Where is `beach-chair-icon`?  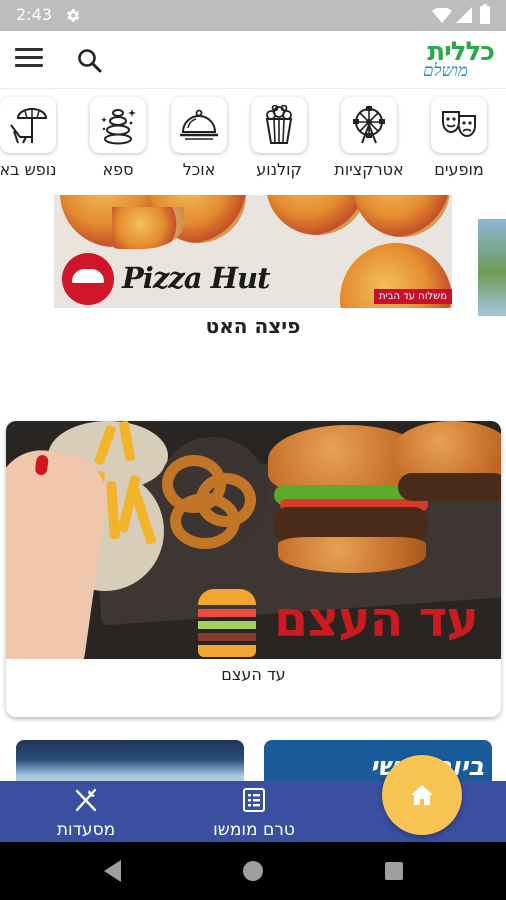
beach-chair-icon is located at coordinates (28, 125).